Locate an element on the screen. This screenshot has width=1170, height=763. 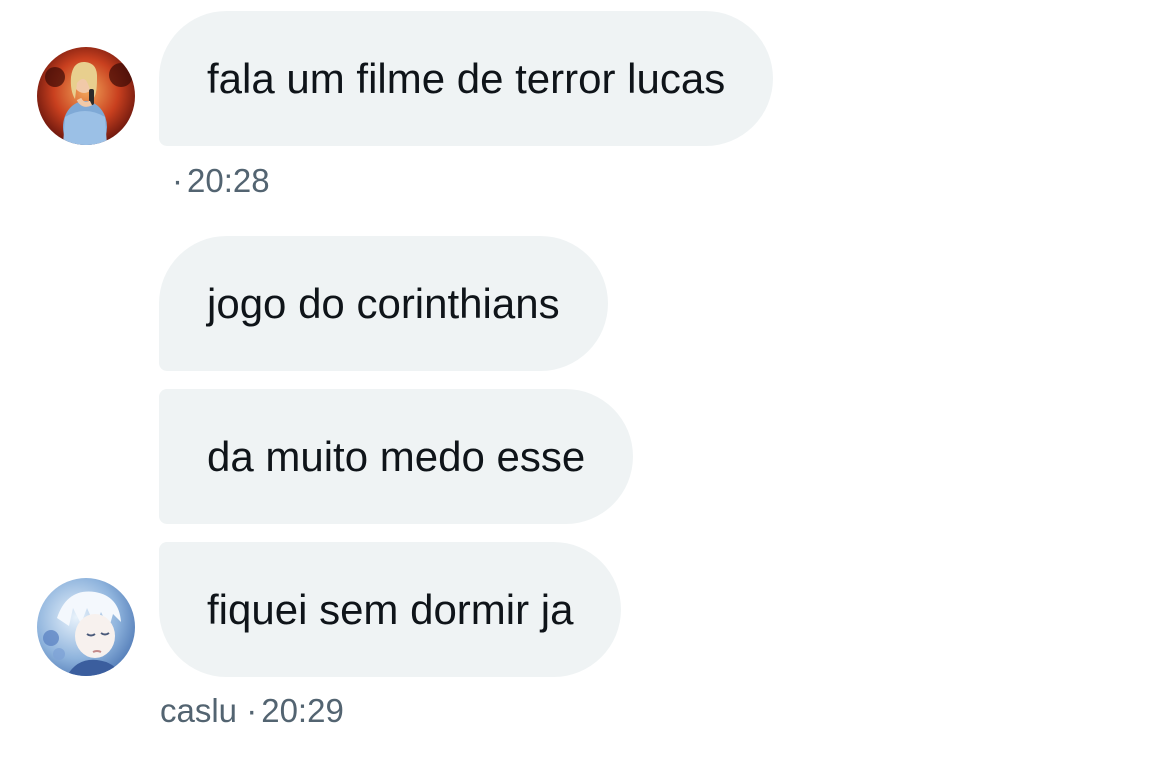
message-text: fala um filme de terror lucas is located at coordinates (466, 78).